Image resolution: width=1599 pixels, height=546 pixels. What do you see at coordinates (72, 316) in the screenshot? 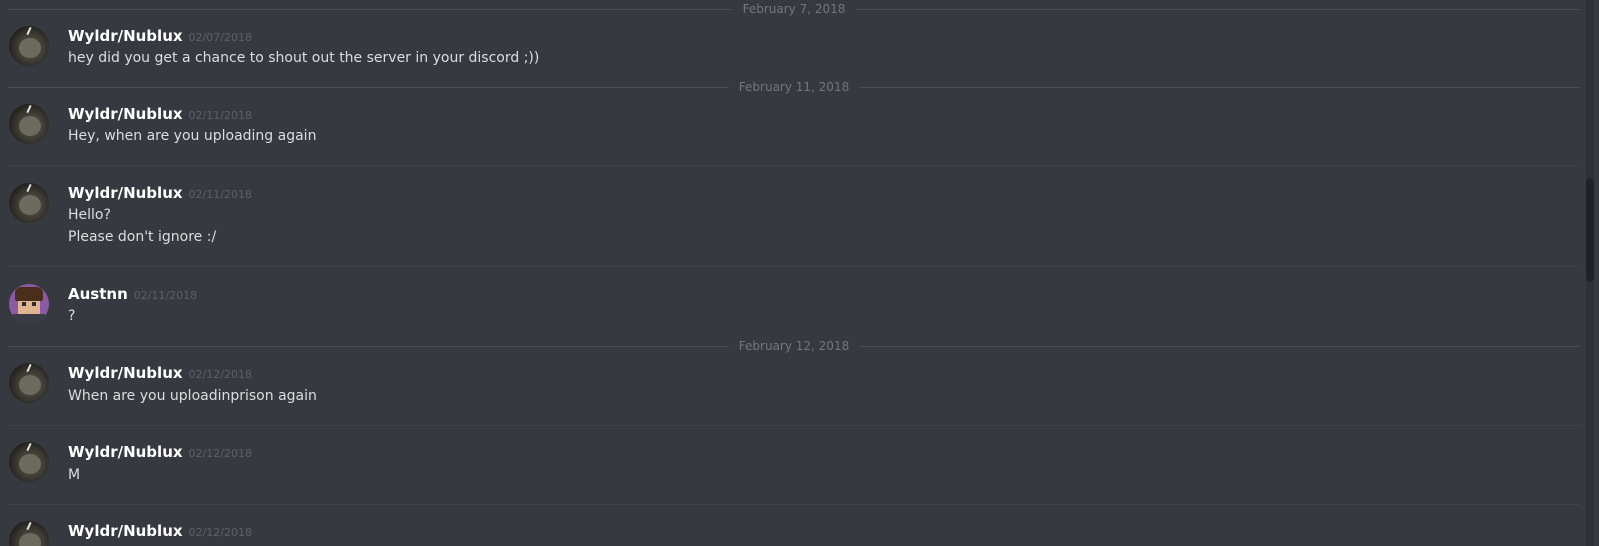
I see `message-text: ?` at bounding box center [72, 316].